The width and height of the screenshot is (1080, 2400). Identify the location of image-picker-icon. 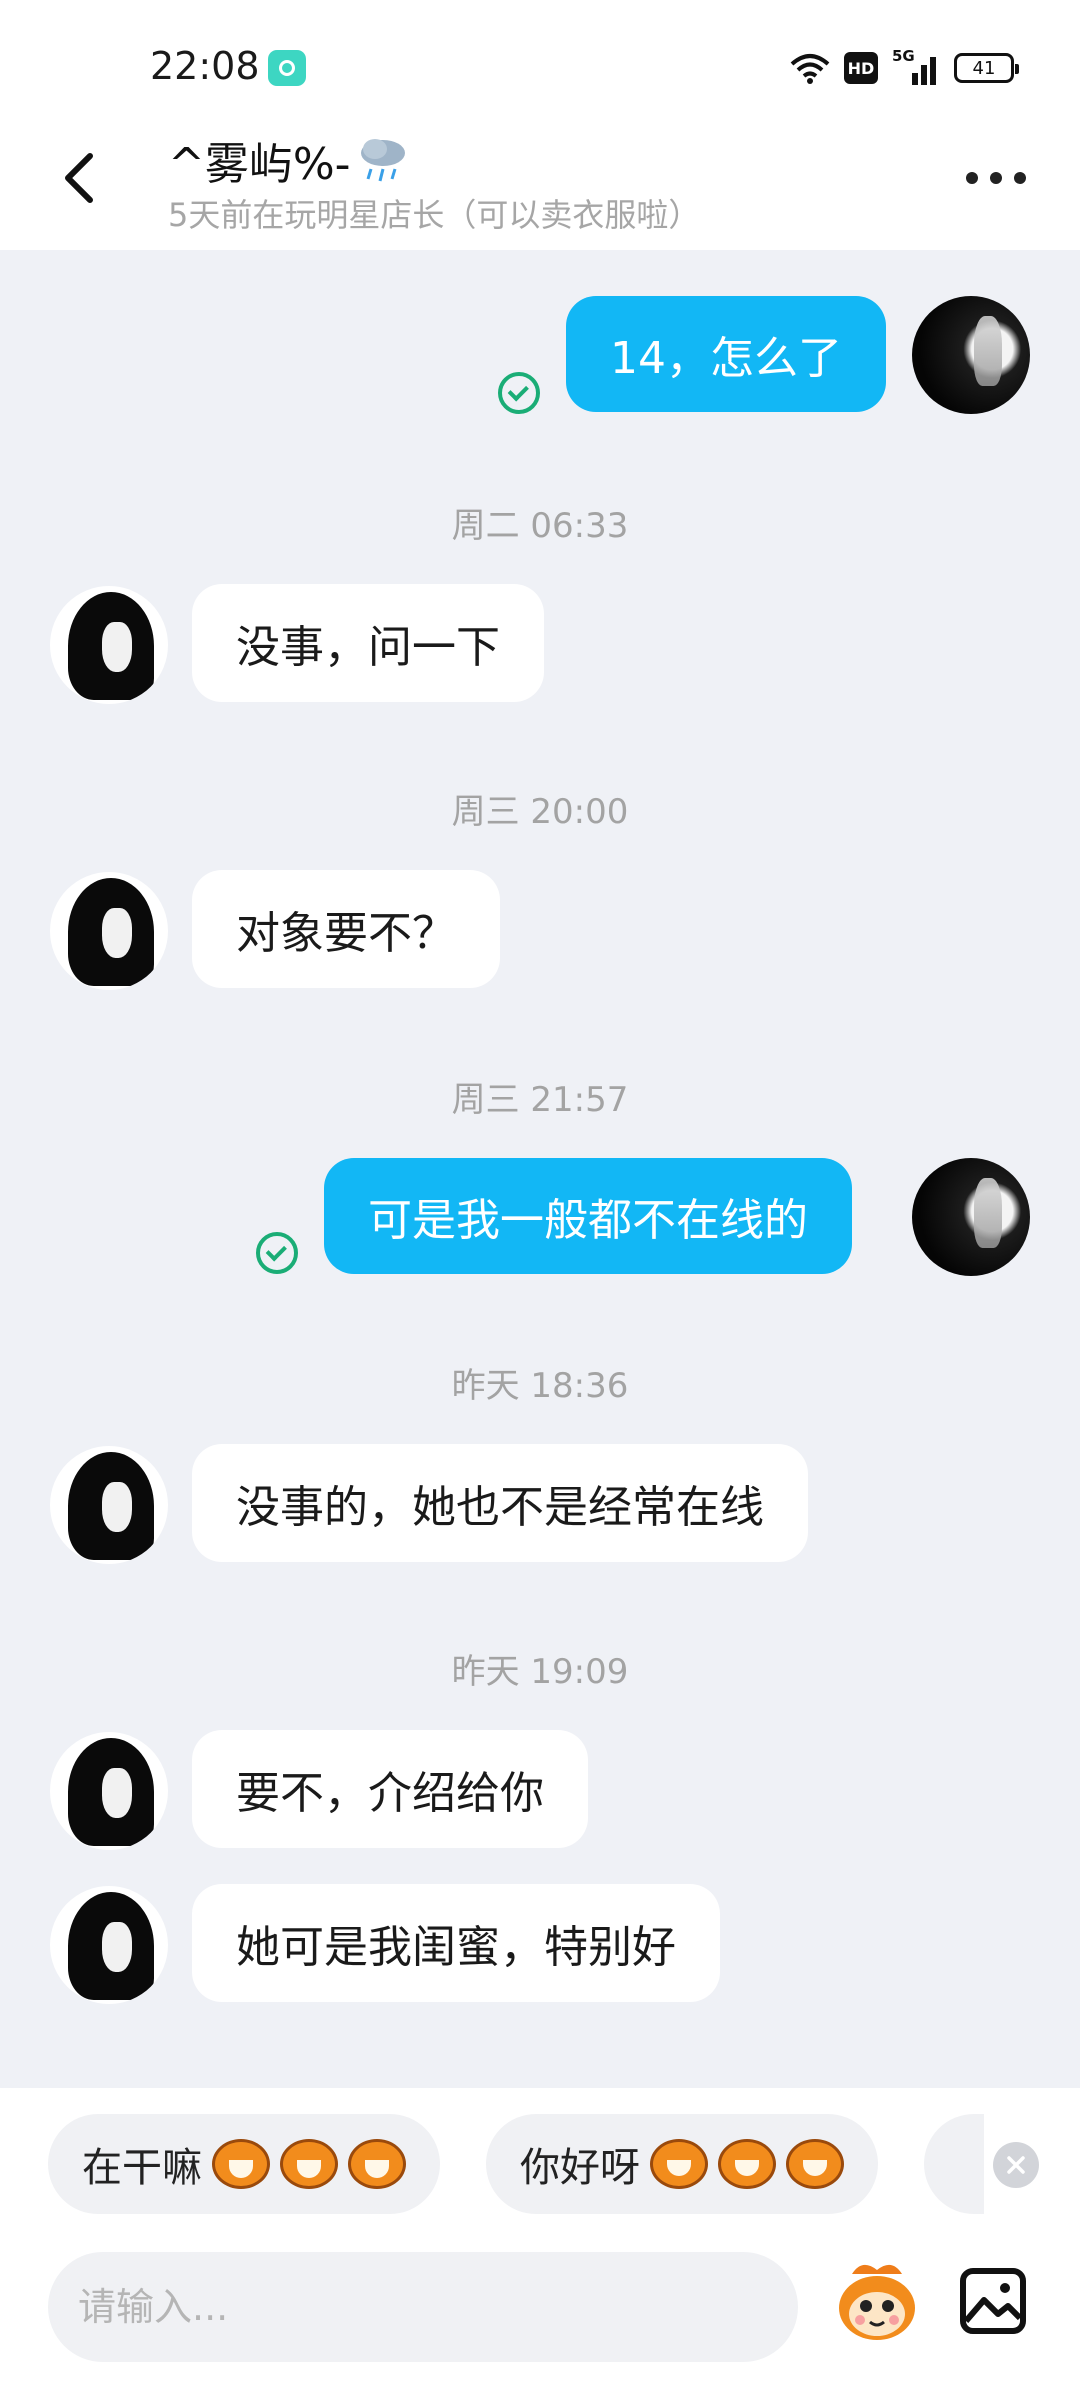
(993, 2301).